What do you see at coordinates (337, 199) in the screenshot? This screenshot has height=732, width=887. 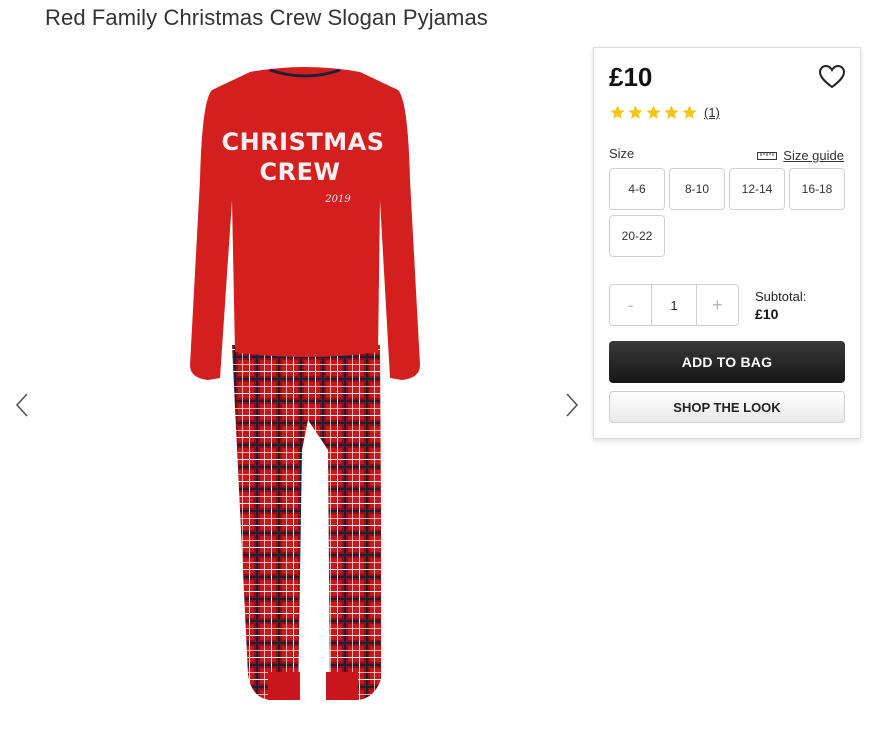 I see `image-print-year: 2019` at bounding box center [337, 199].